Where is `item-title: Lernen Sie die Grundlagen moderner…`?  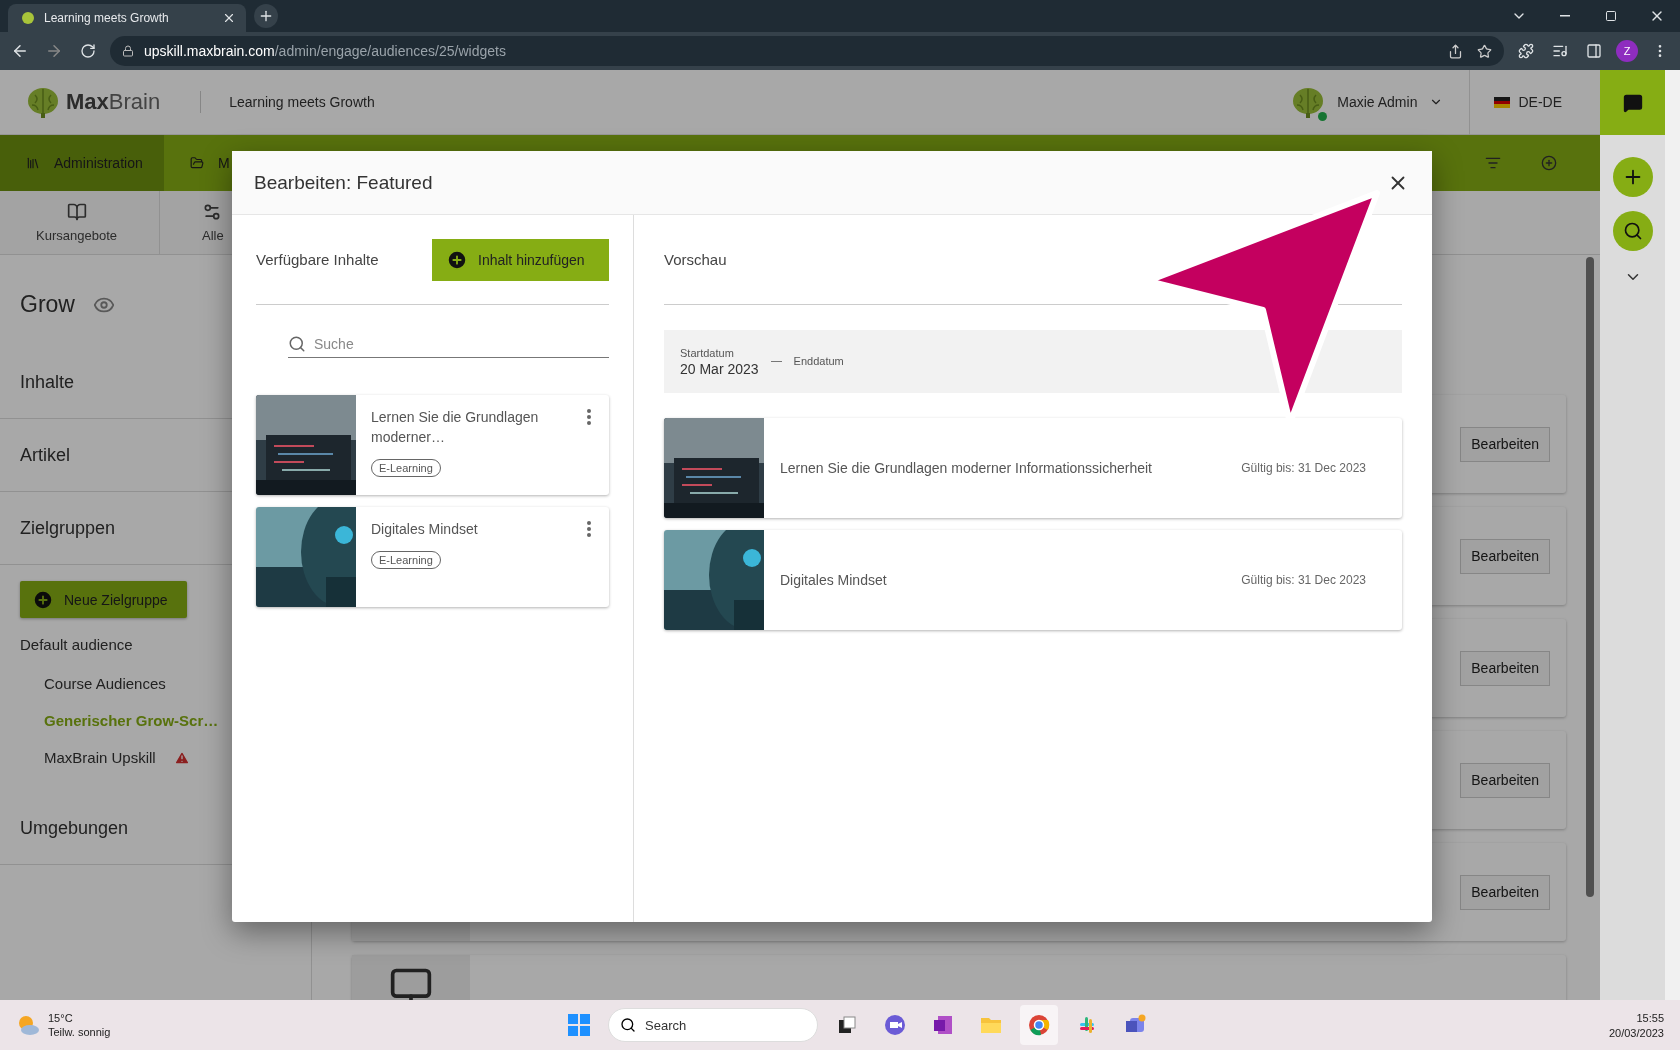
item-title: Lernen Sie die Grundlagen moderner… is located at coordinates (455, 427).